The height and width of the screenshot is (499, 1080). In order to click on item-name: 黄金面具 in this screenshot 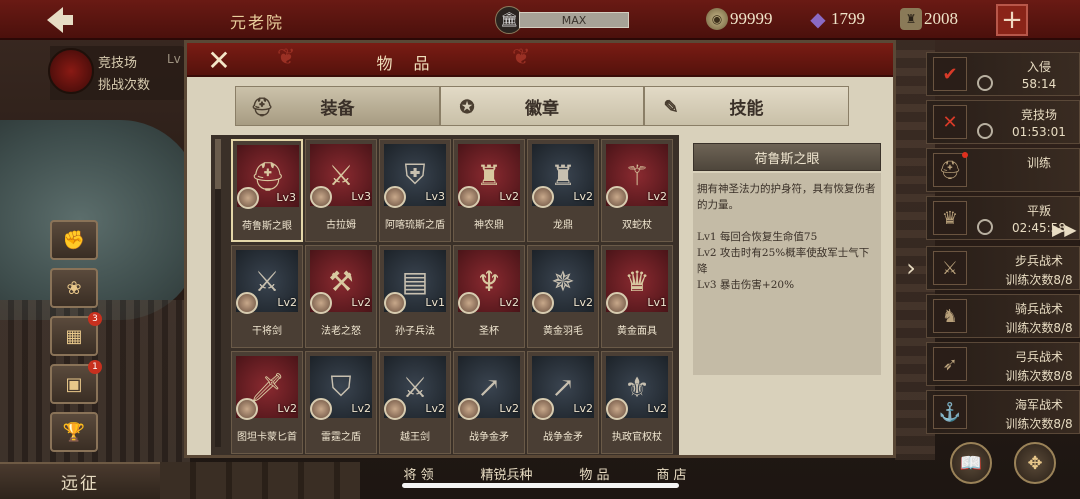, I will do `click(637, 331)`.